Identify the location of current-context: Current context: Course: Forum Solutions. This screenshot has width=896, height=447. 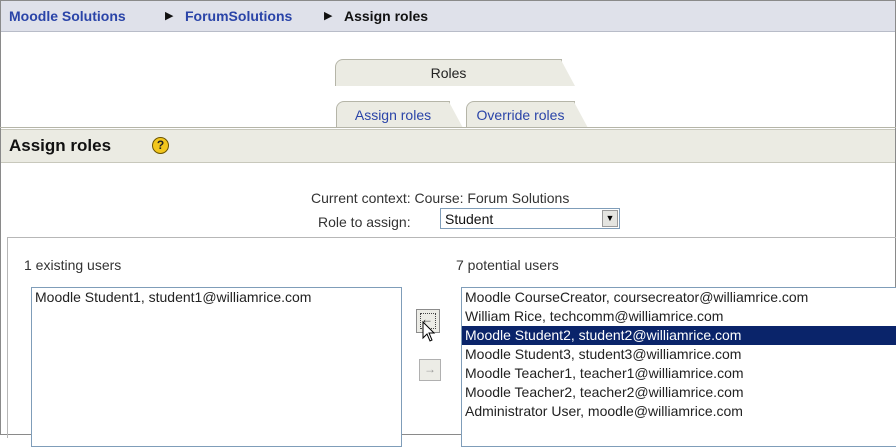
(440, 198).